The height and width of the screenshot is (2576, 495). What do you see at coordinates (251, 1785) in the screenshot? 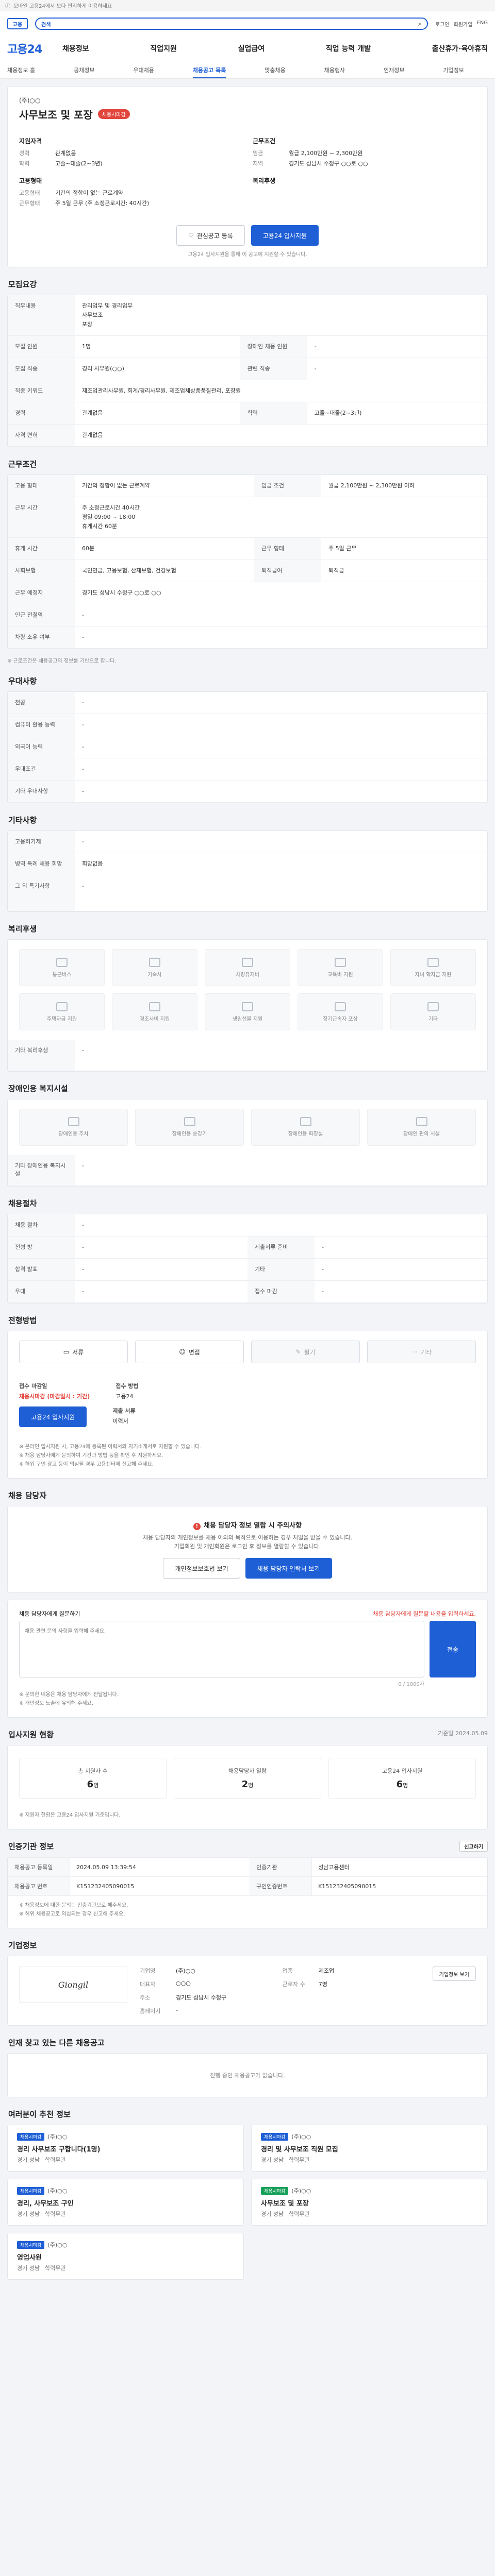
I see `stat-unit: 명` at bounding box center [251, 1785].